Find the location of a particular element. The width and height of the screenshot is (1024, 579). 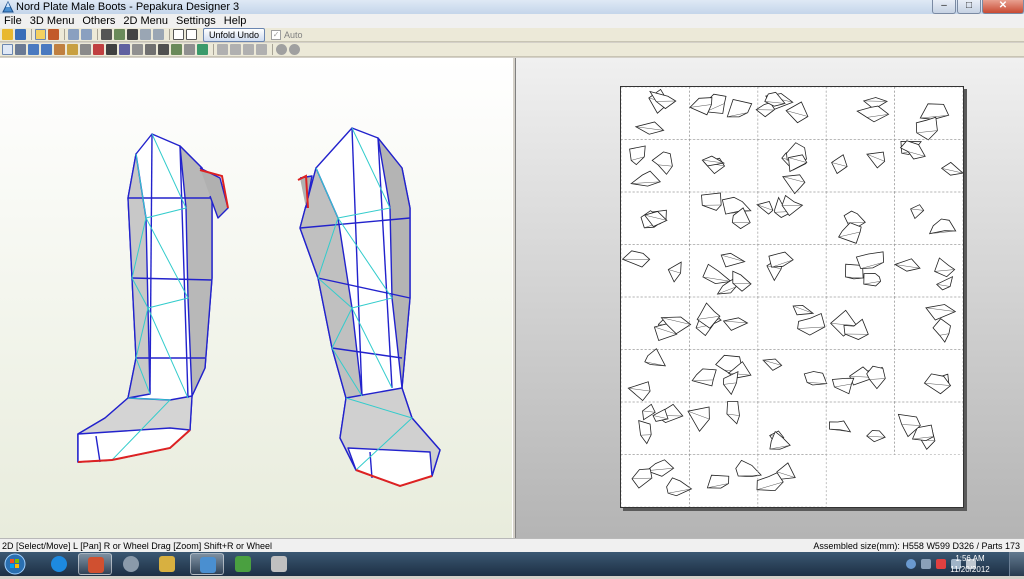

help-icon is located at coordinates (911, 564).